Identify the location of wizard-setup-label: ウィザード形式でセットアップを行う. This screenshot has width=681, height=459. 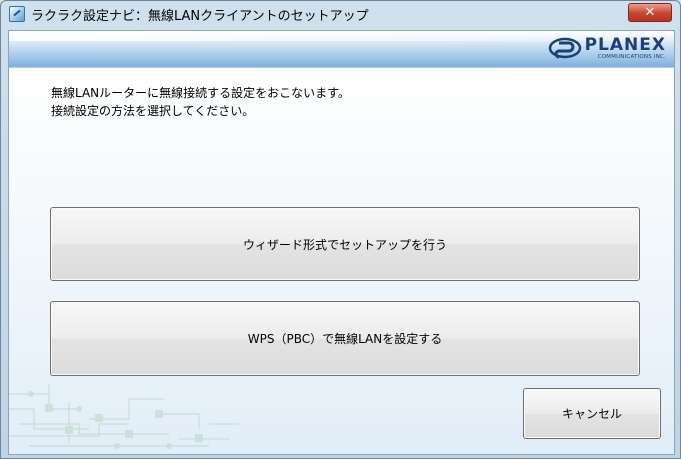
(344, 244).